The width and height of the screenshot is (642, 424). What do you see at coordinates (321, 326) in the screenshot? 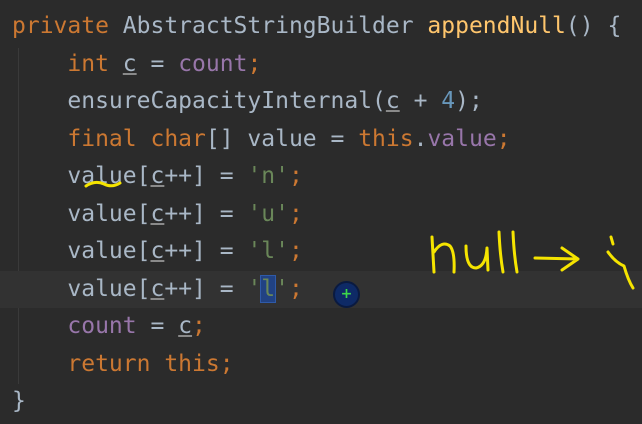
I see `code-line: count = c;` at bounding box center [321, 326].